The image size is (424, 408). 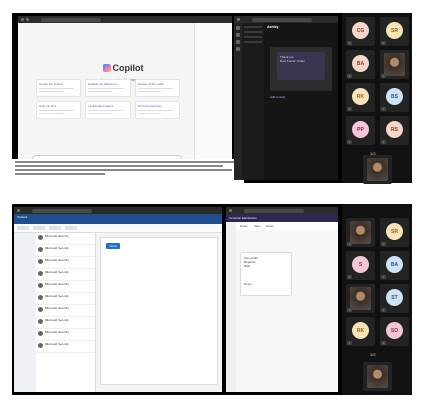 I want to click on send-button: Send, so click(x=113, y=246).